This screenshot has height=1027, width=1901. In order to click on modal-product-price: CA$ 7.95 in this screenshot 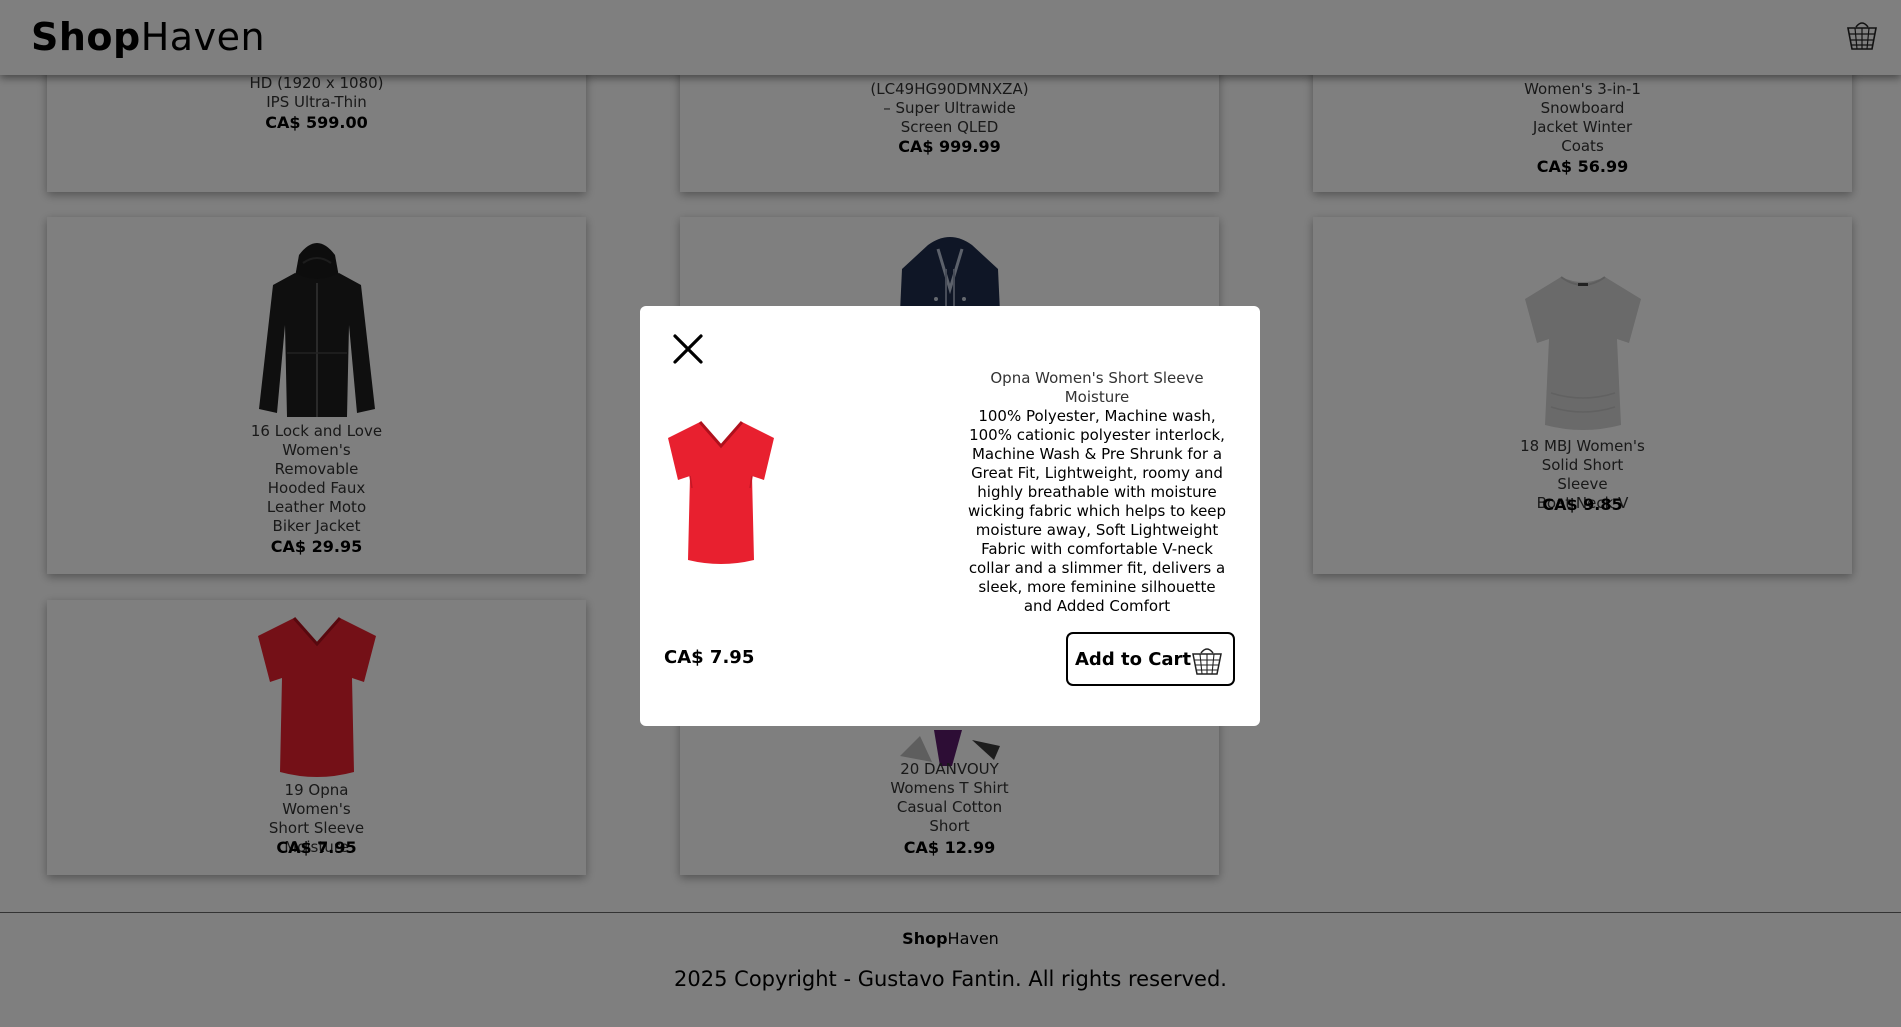, I will do `click(709, 657)`.